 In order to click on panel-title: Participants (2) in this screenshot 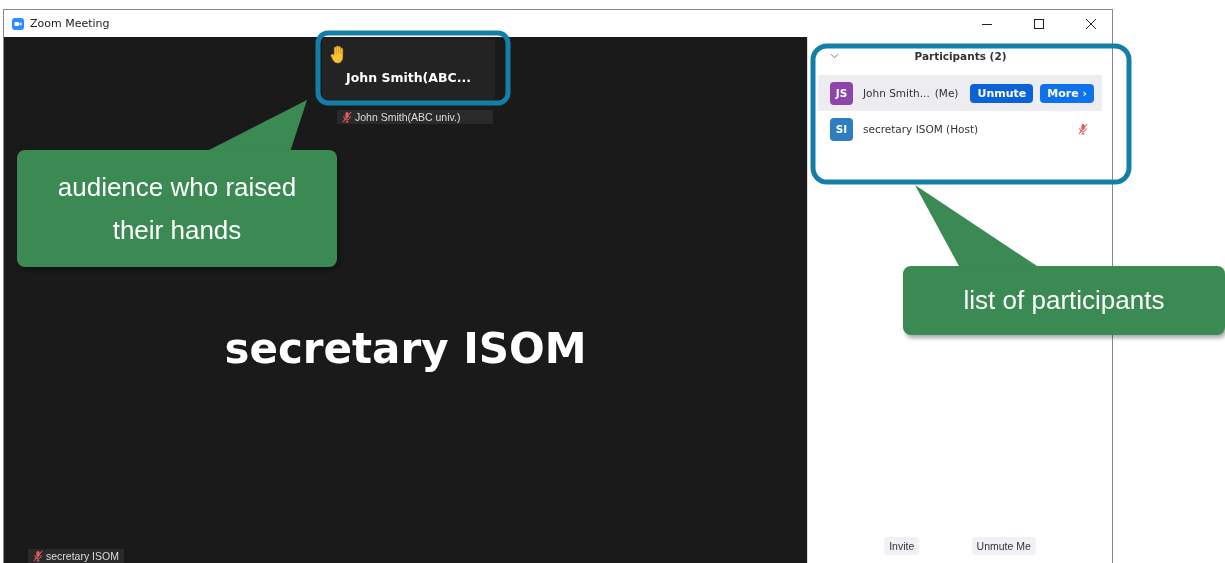, I will do `click(960, 56)`.